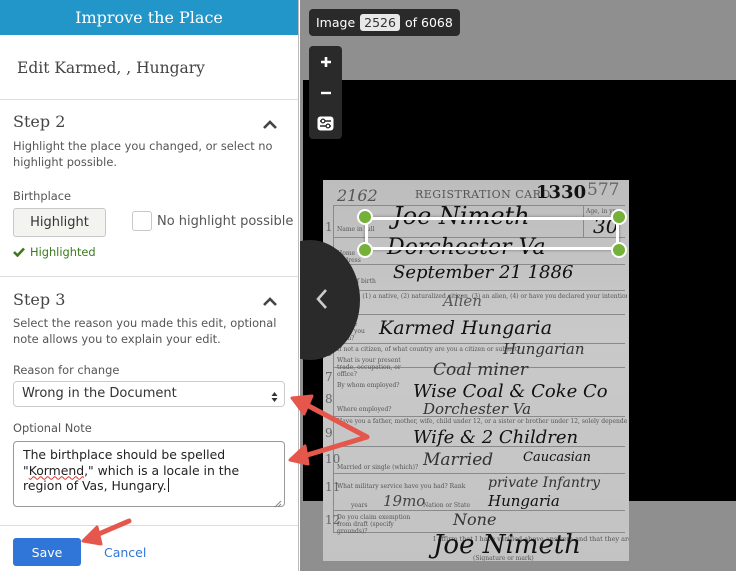  Describe the element at coordinates (99, 393) in the screenshot. I see `reason-select-value: Wrong in the Document` at that location.